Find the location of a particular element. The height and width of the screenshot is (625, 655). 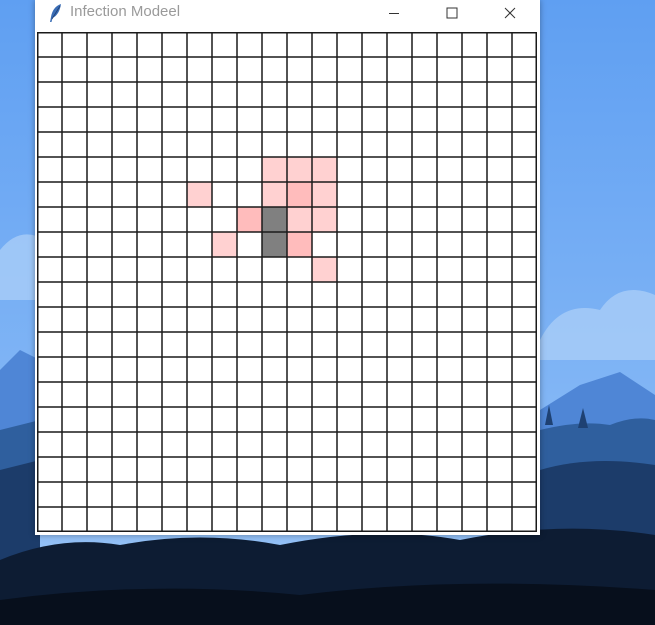

grid-cell-infected is located at coordinates (249, 219).